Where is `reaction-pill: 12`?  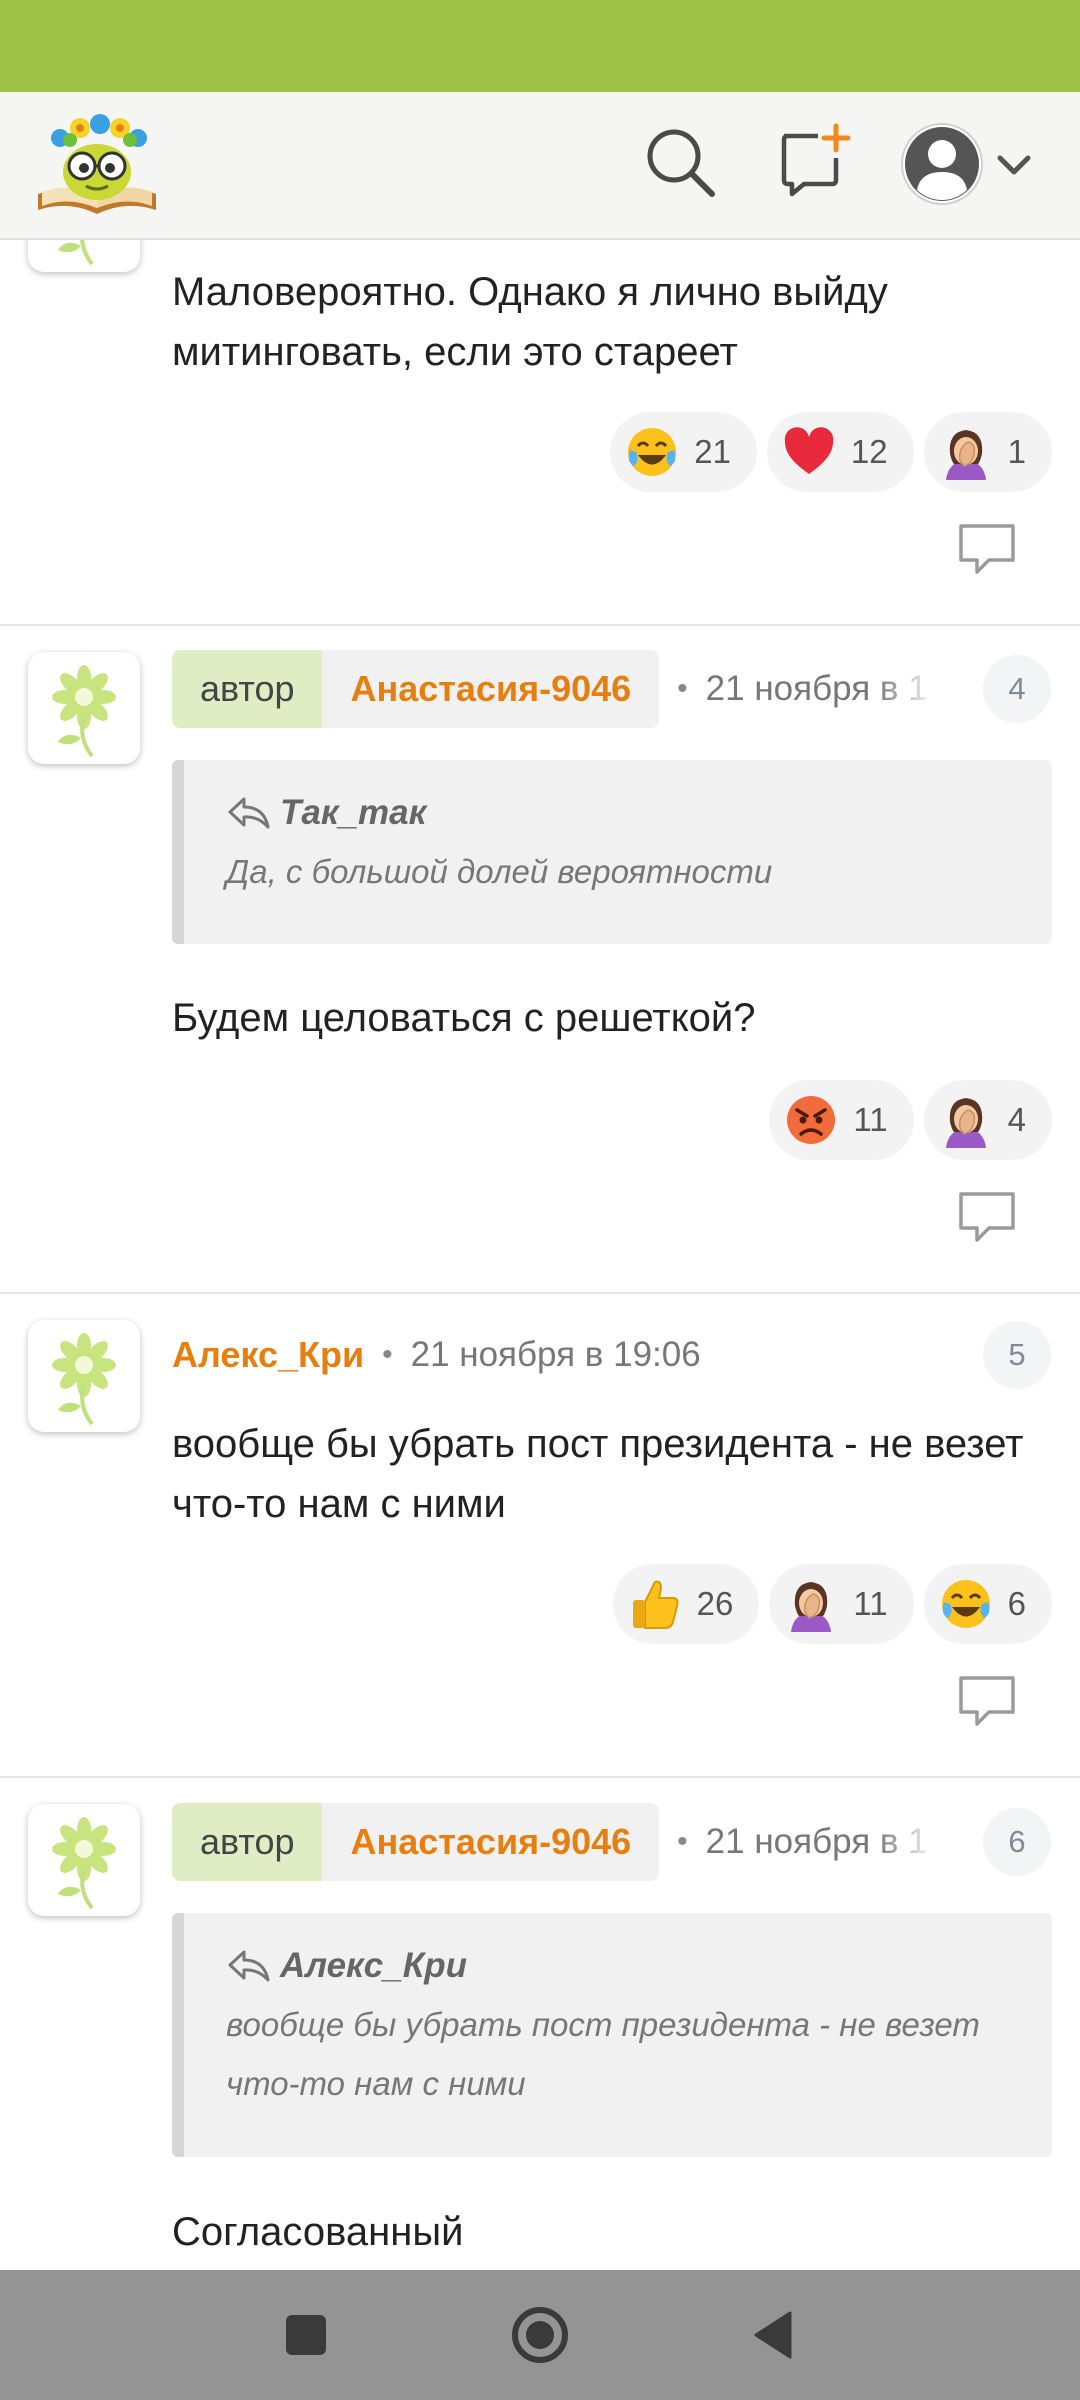
reaction-pill: 12 is located at coordinates (840, 452).